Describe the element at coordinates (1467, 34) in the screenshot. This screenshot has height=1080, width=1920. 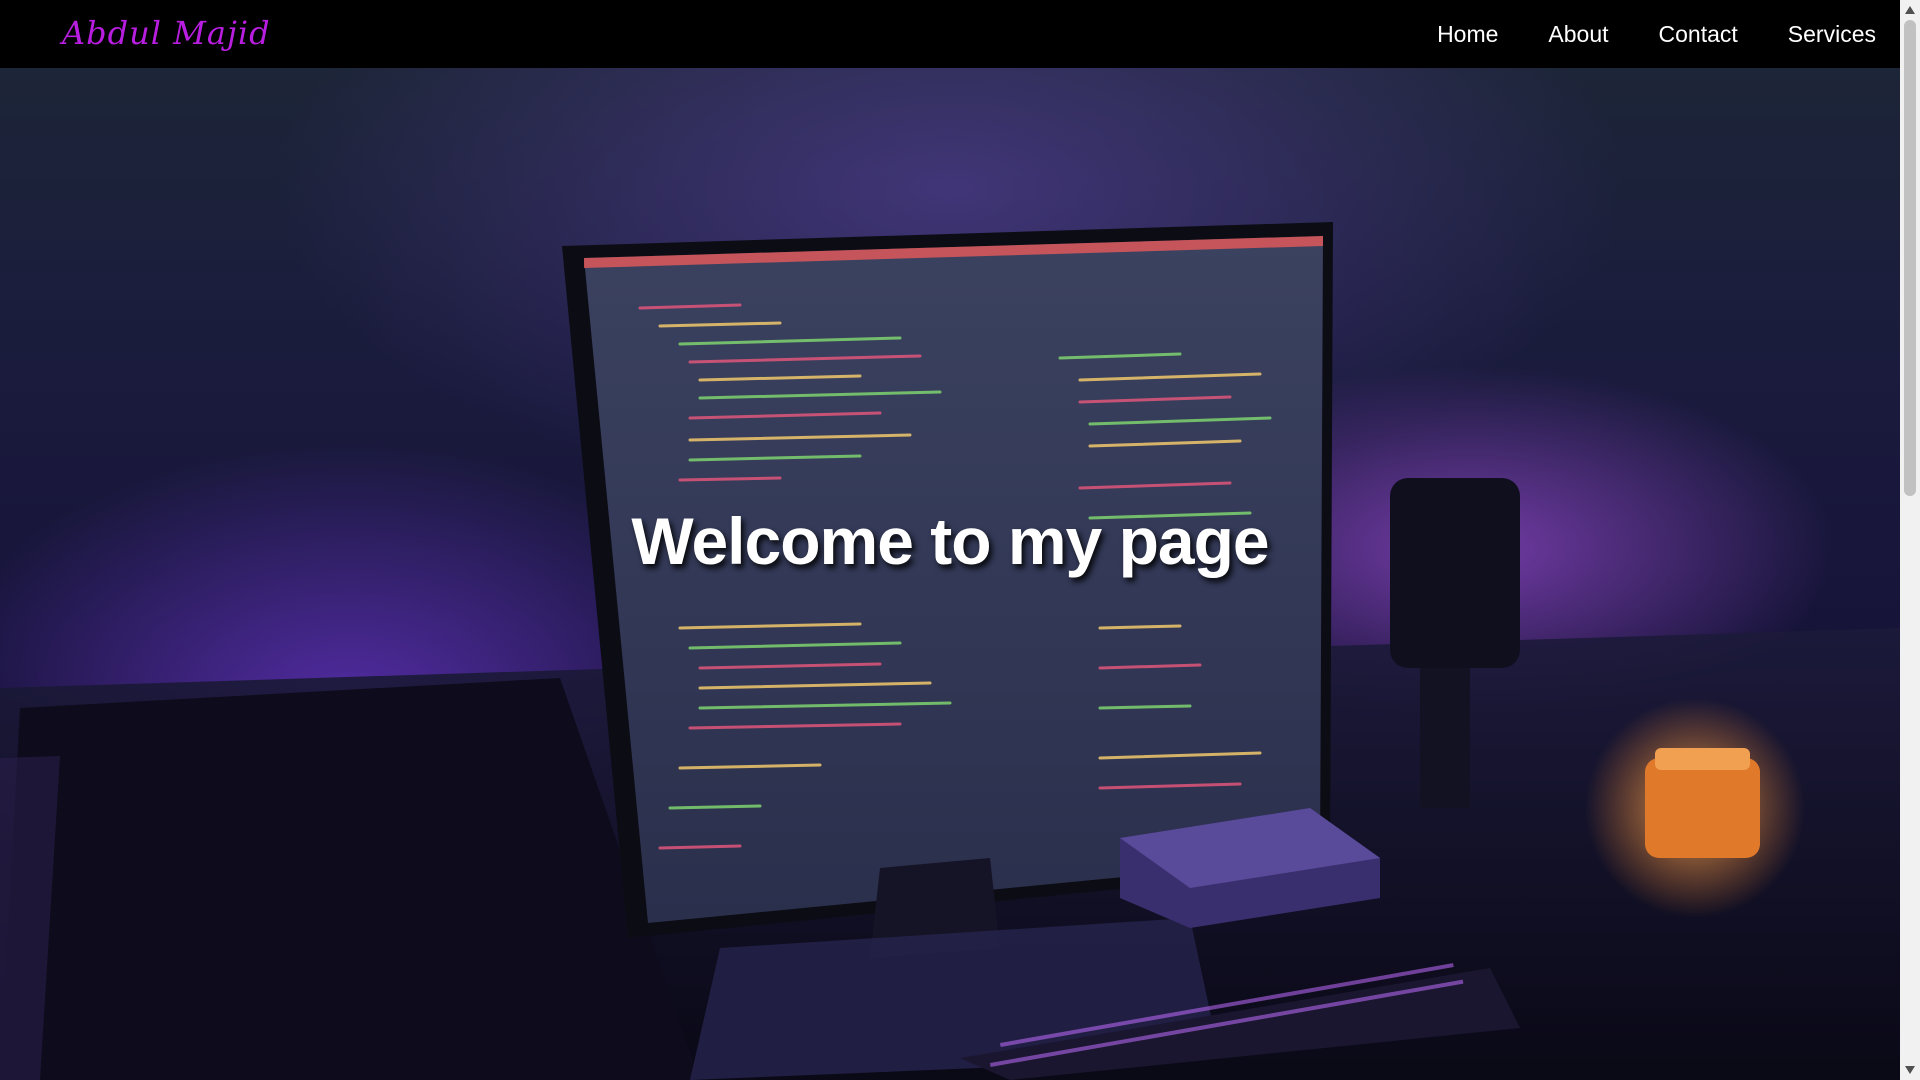
I see `nav-link-home: Home` at that location.